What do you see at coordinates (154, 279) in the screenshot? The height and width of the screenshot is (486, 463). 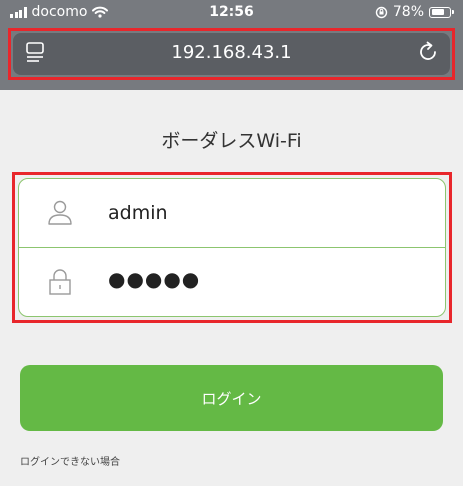 I see `password-value: ●●●●●` at bounding box center [154, 279].